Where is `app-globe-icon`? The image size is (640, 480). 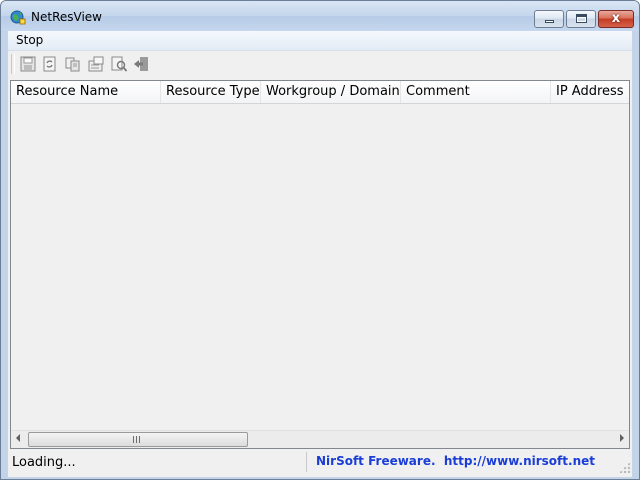 app-globe-icon is located at coordinates (18, 17).